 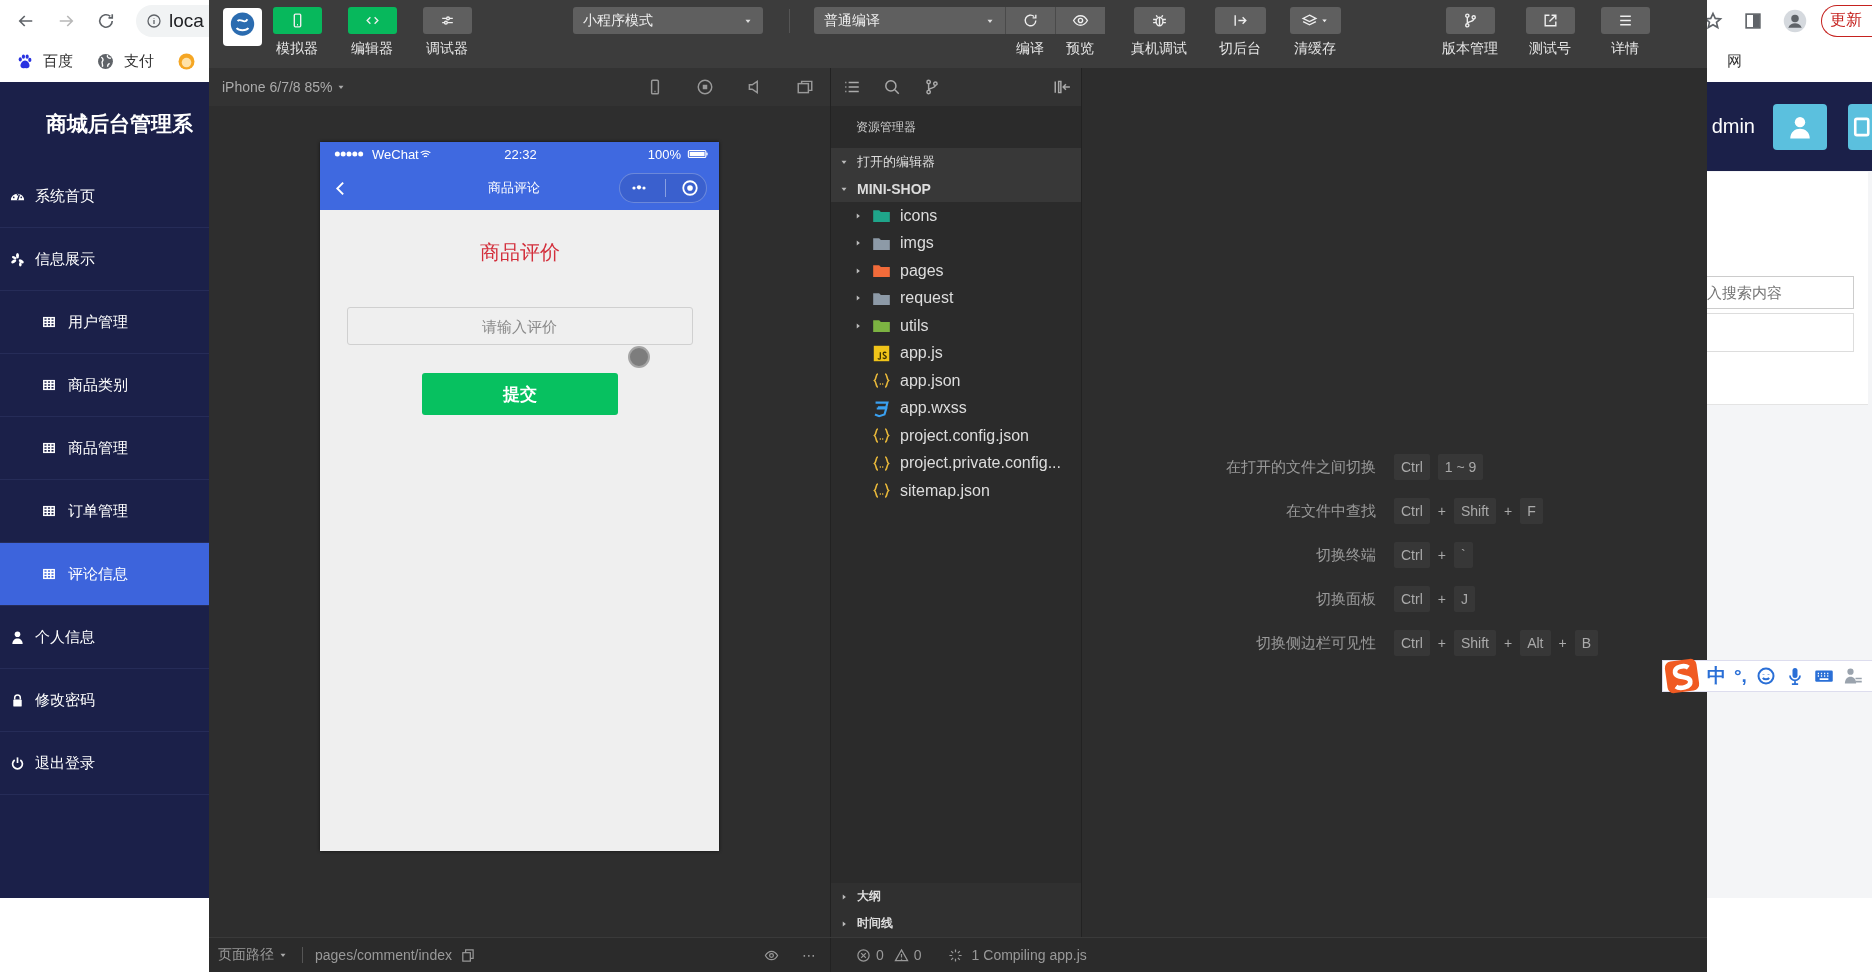 I want to click on comment-input: 请输入评价, so click(x=519, y=326).